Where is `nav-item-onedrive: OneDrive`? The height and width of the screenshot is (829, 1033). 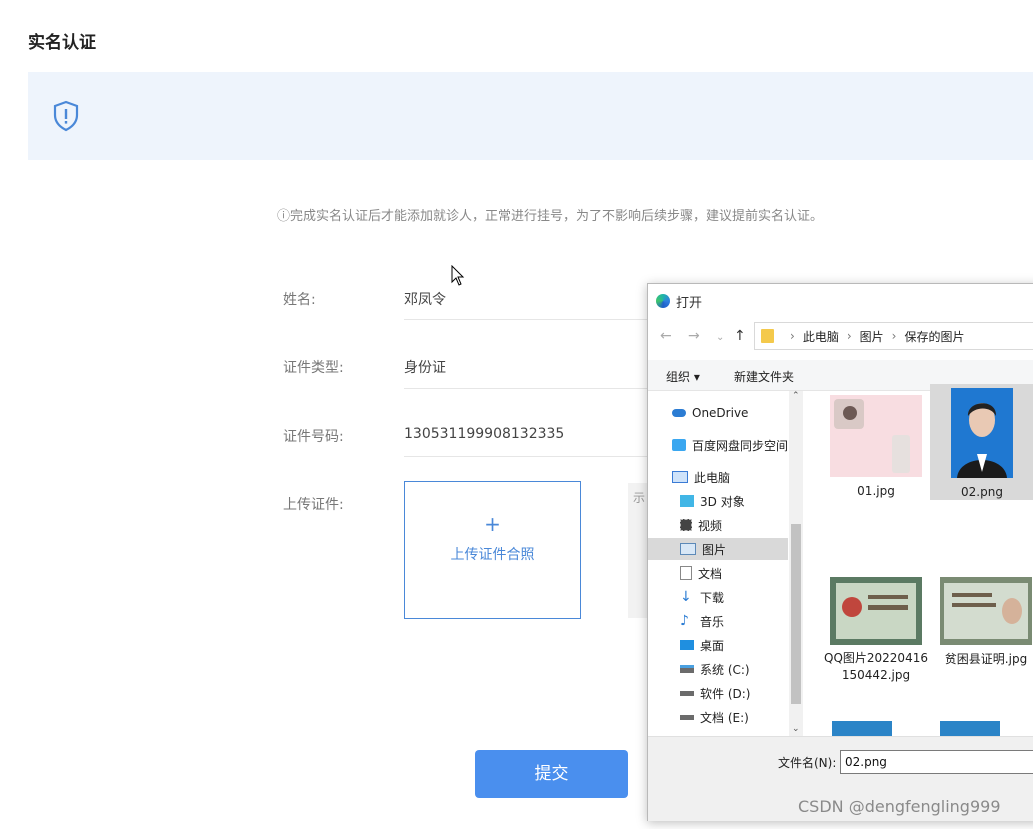
nav-item-onedrive: OneDrive is located at coordinates (731, 413).